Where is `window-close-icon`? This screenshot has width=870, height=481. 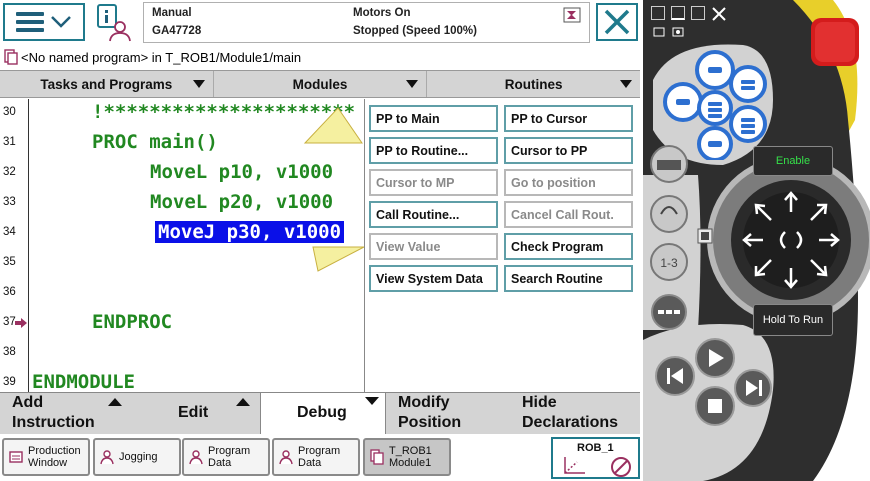 window-close-icon is located at coordinates (719, 14).